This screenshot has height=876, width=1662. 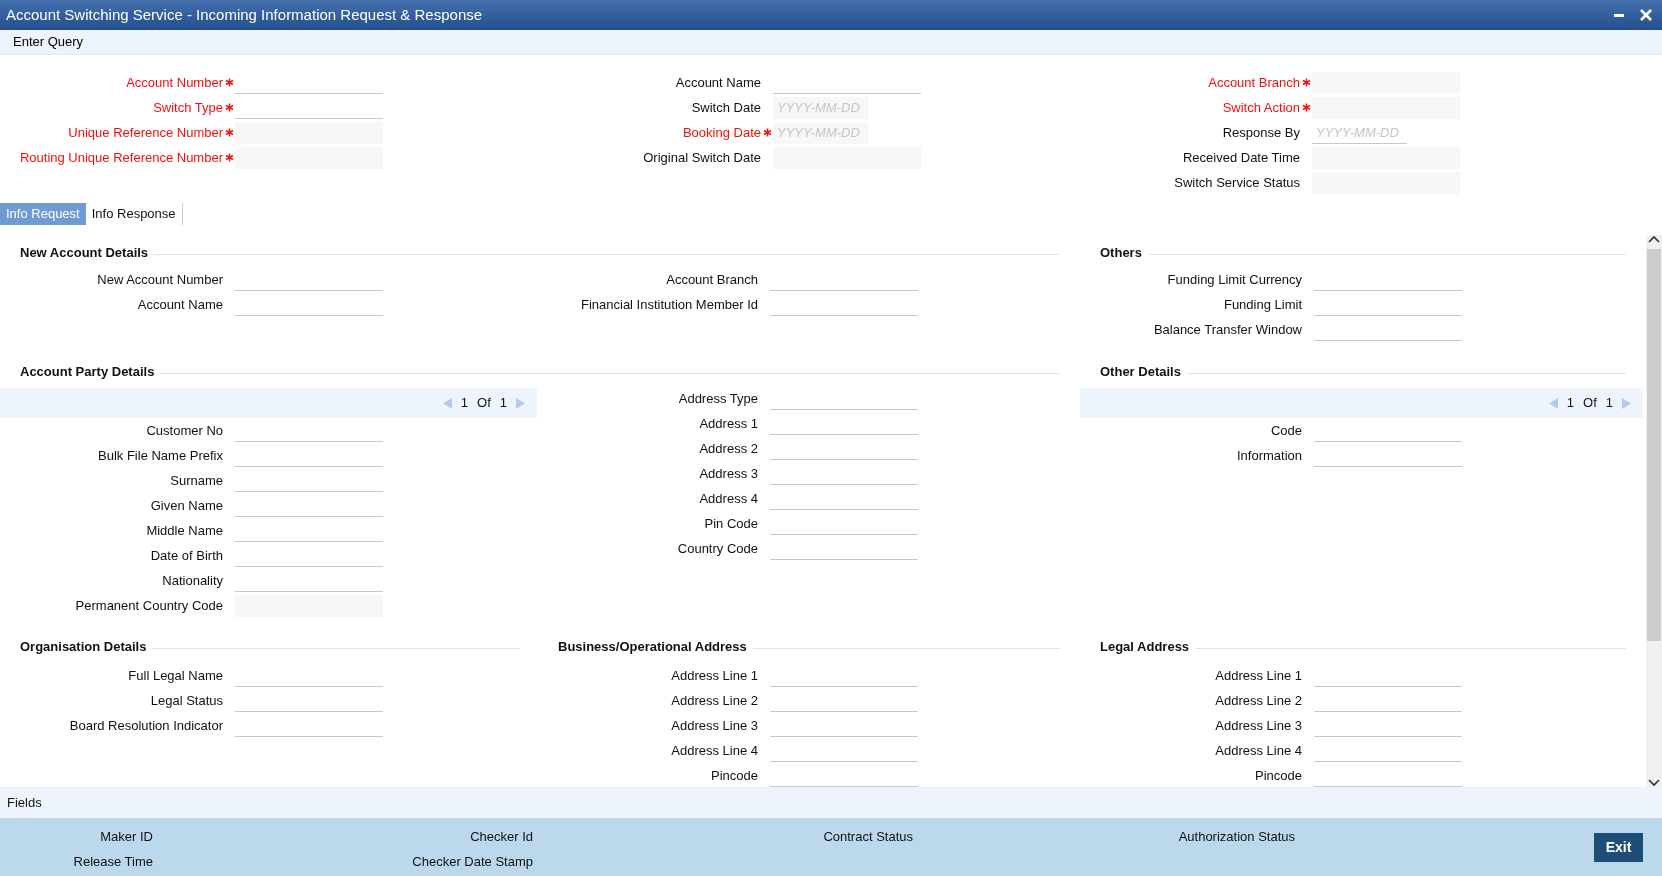 I want to click on field-label: Given Name, so click(x=186, y=505).